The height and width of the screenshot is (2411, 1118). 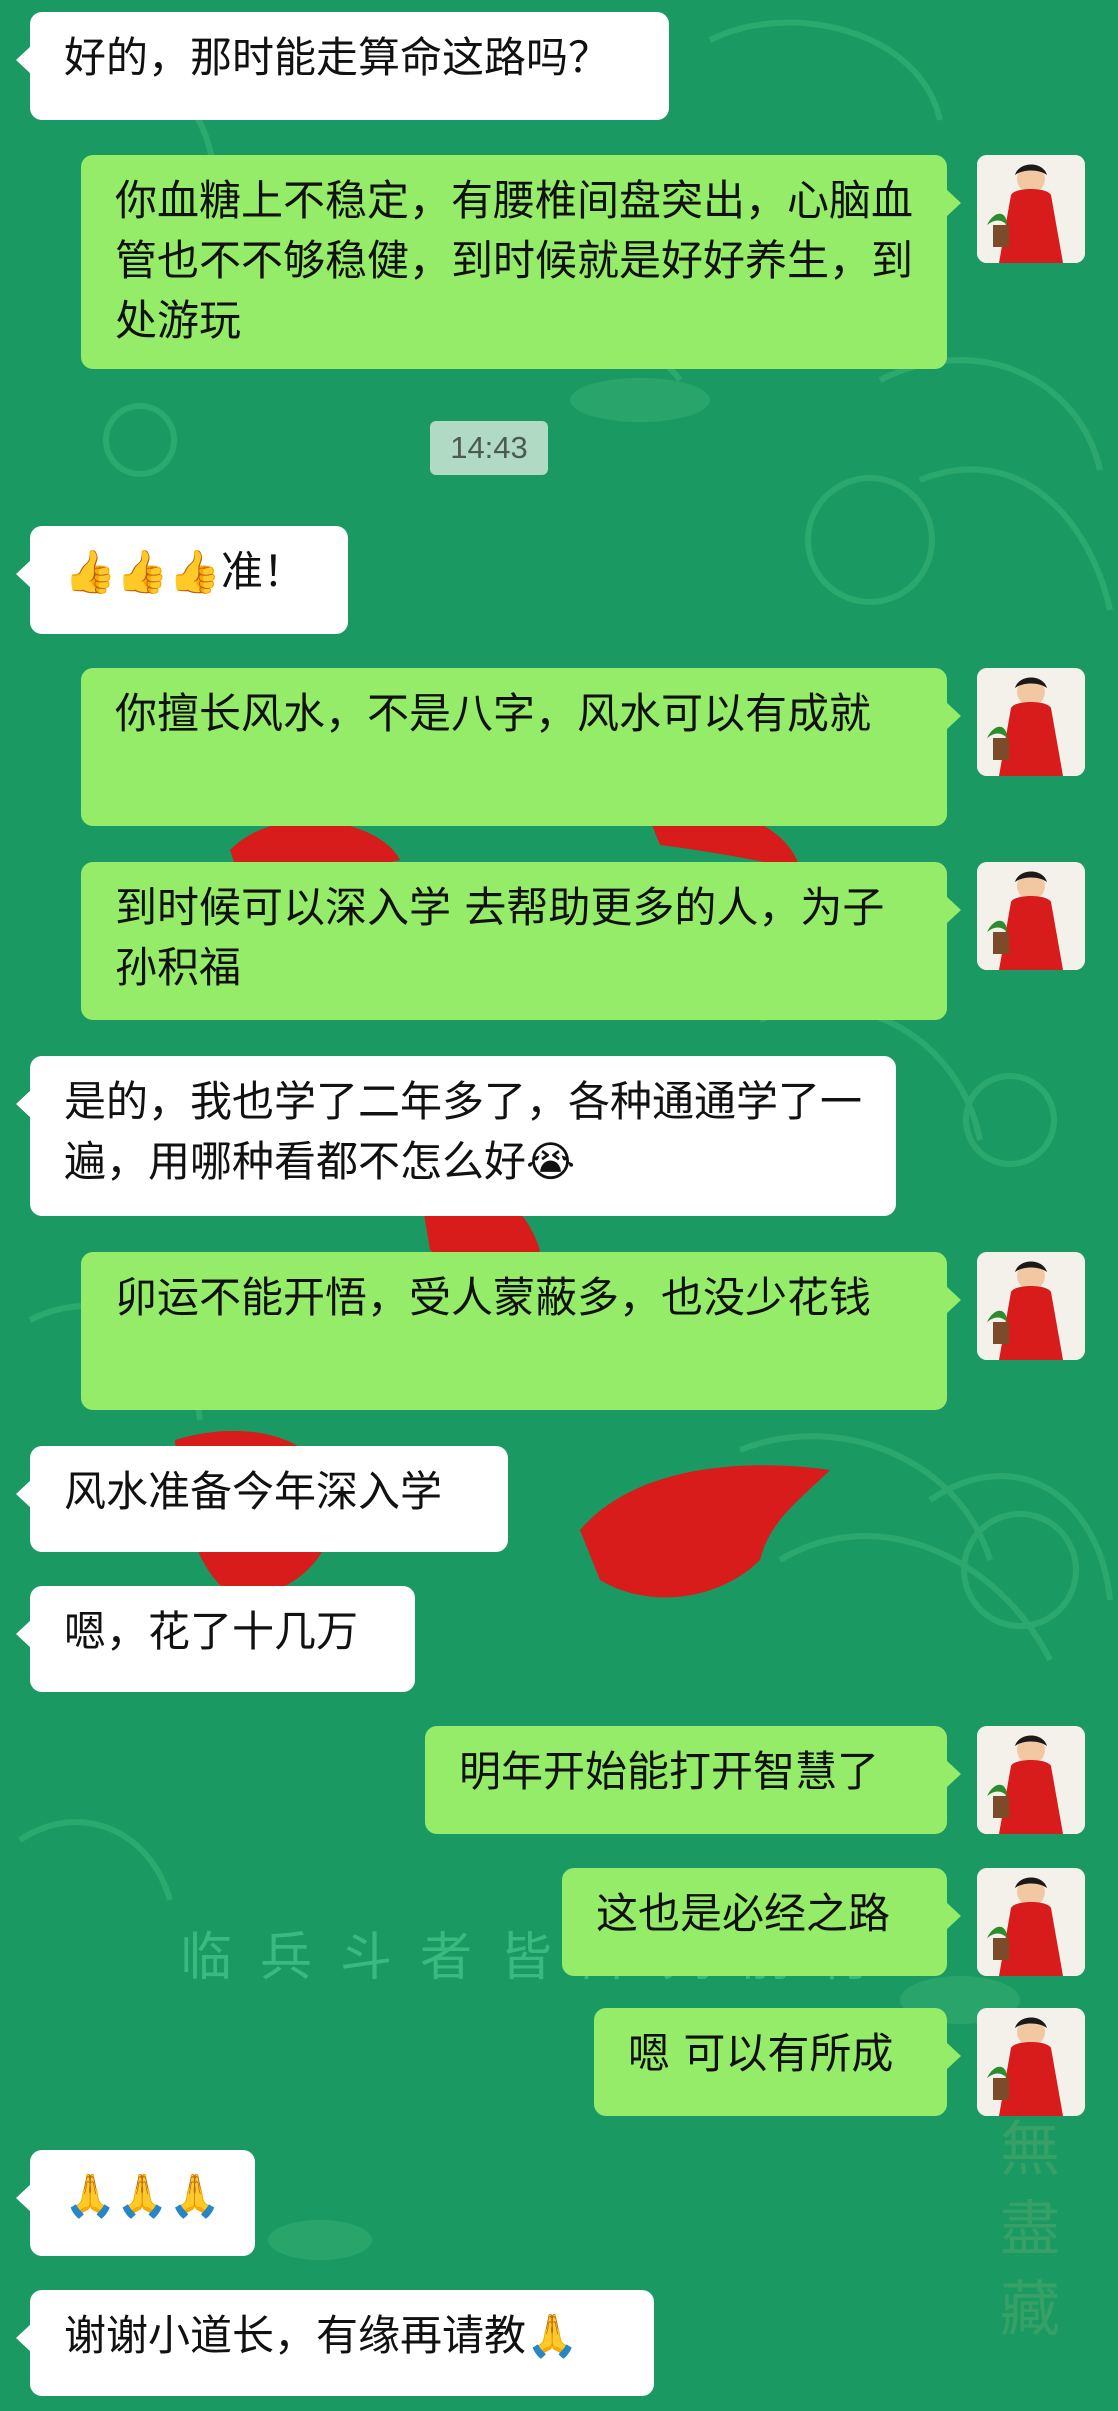 I want to click on incoming-message-bubble: 好的，那时能走算命这路吗？, so click(x=342, y=66).